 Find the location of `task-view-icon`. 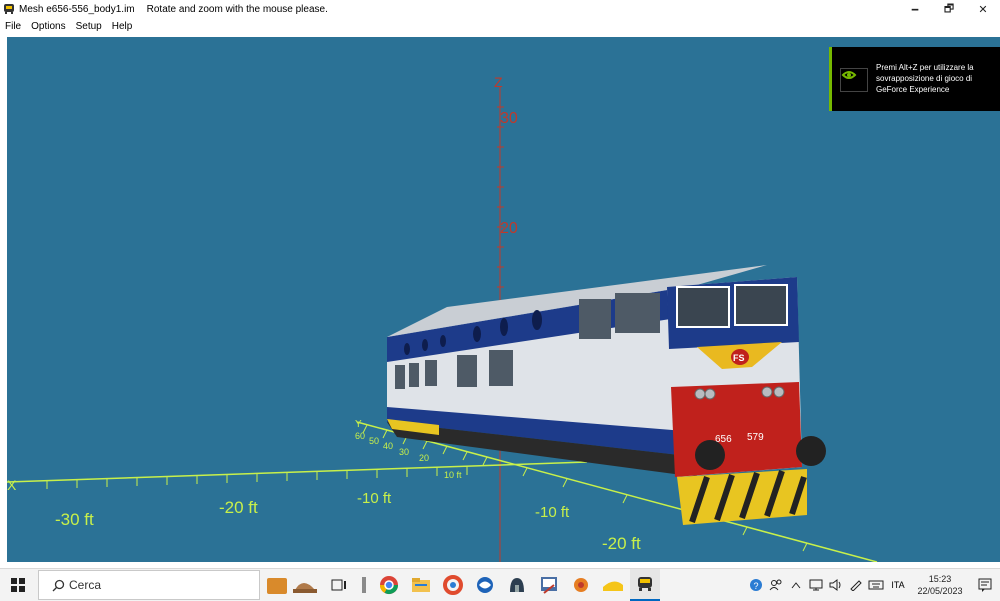

task-view-icon is located at coordinates (339, 585).